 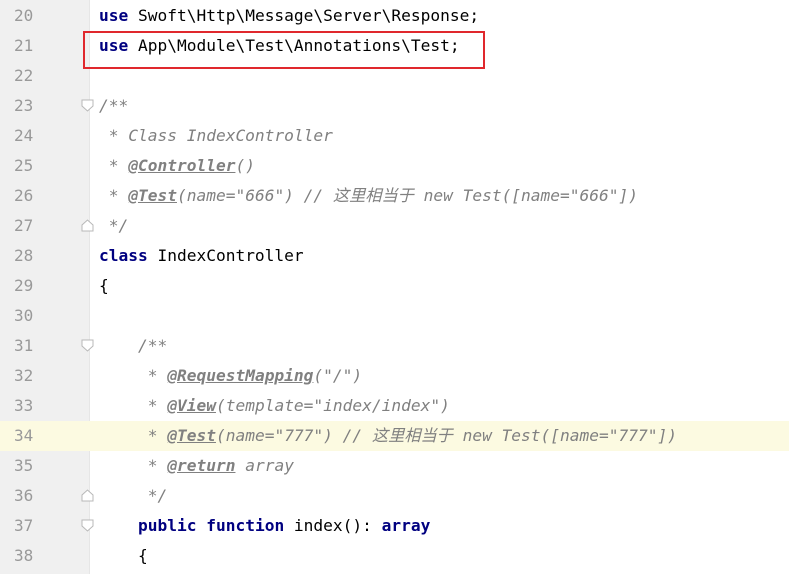 I want to click on line-number: 29, so click(x=24, y=285).